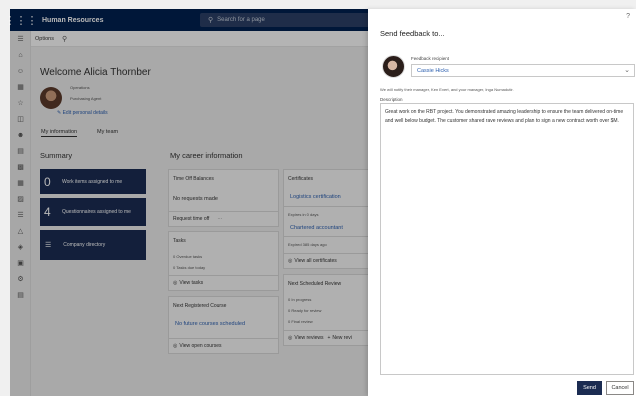  What do you see at coordinates (433, 70) in the screenshot?
I see `recipient-value: Cassie Hicks` at bounding box center [433, 70].